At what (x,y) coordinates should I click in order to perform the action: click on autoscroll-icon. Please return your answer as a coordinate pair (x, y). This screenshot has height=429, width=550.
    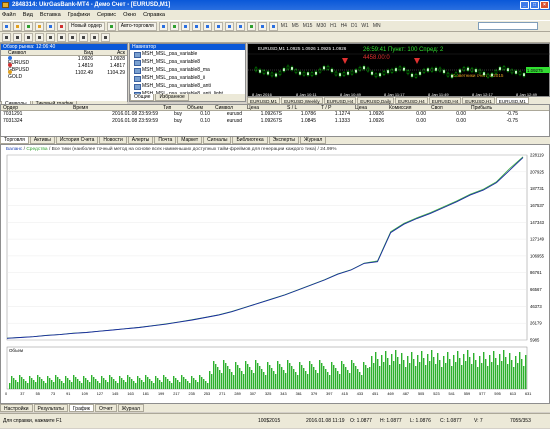
    Looking at the image, I should click on (240, 26).